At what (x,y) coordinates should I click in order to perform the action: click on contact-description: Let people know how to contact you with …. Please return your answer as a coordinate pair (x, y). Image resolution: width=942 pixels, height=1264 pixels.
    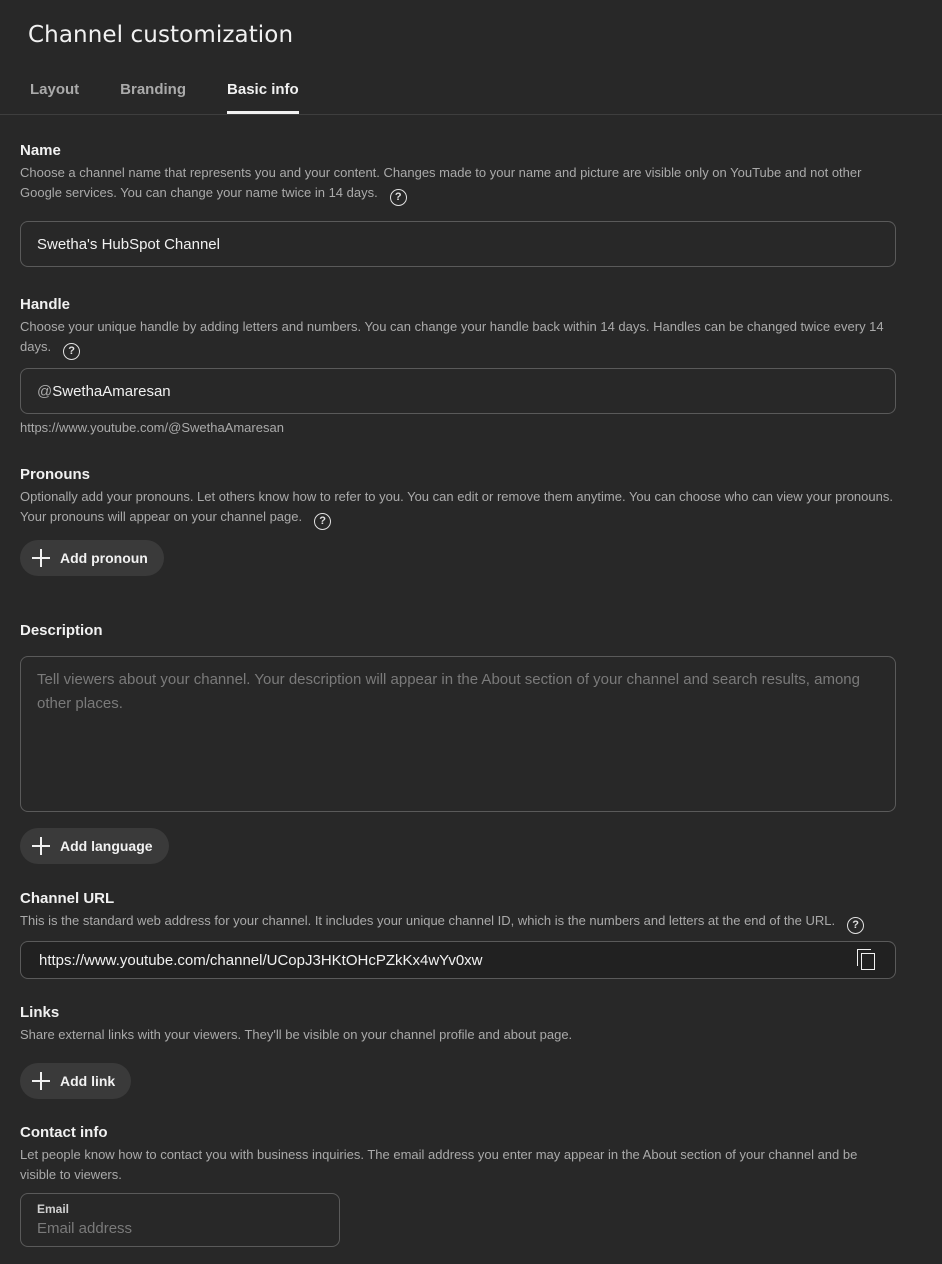
    Looking at the image, I should click on (439, 1164).